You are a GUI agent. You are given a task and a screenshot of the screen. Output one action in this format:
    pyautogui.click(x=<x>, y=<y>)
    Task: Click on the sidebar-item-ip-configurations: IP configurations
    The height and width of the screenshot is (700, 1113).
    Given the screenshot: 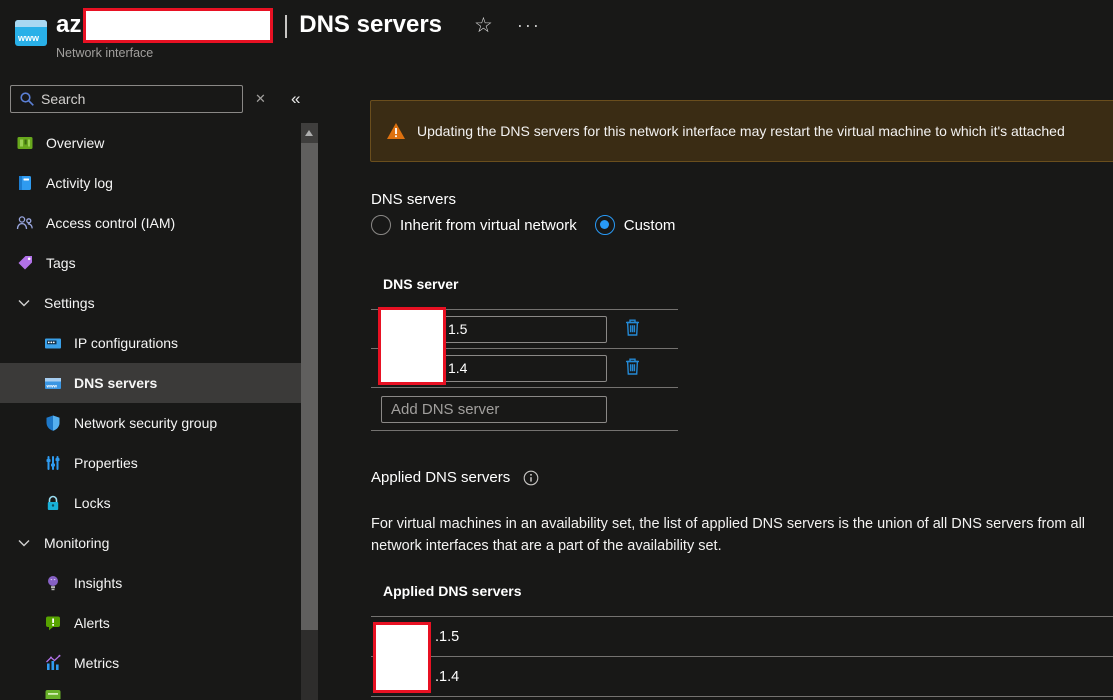 What is the action you would take?
    pyautogui.click(x=150, y=343)
    